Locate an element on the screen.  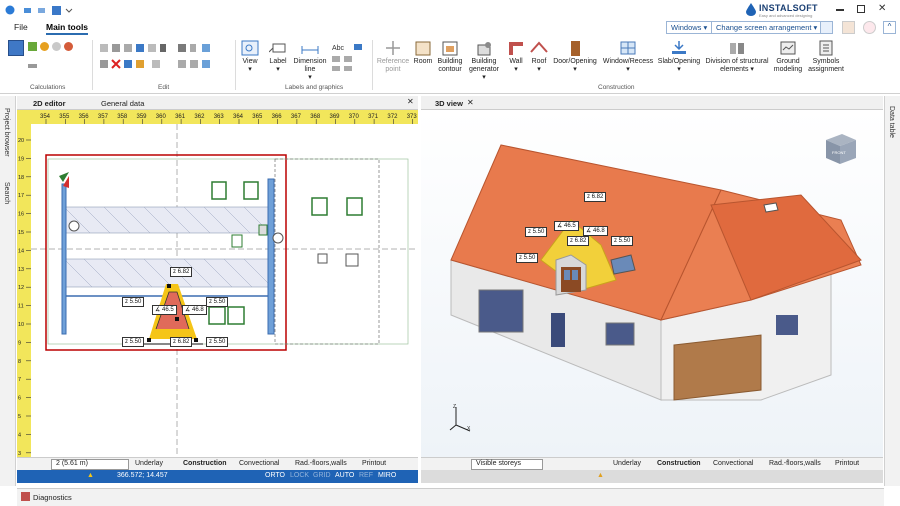
warning-icon: ▲ is located at coordinates (90, 475).